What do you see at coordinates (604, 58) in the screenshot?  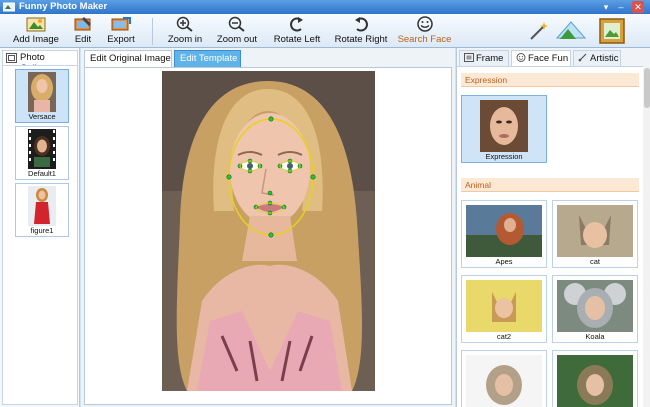 I see `tab-artistic-label: Artistic` at bounding box center [604, 58].